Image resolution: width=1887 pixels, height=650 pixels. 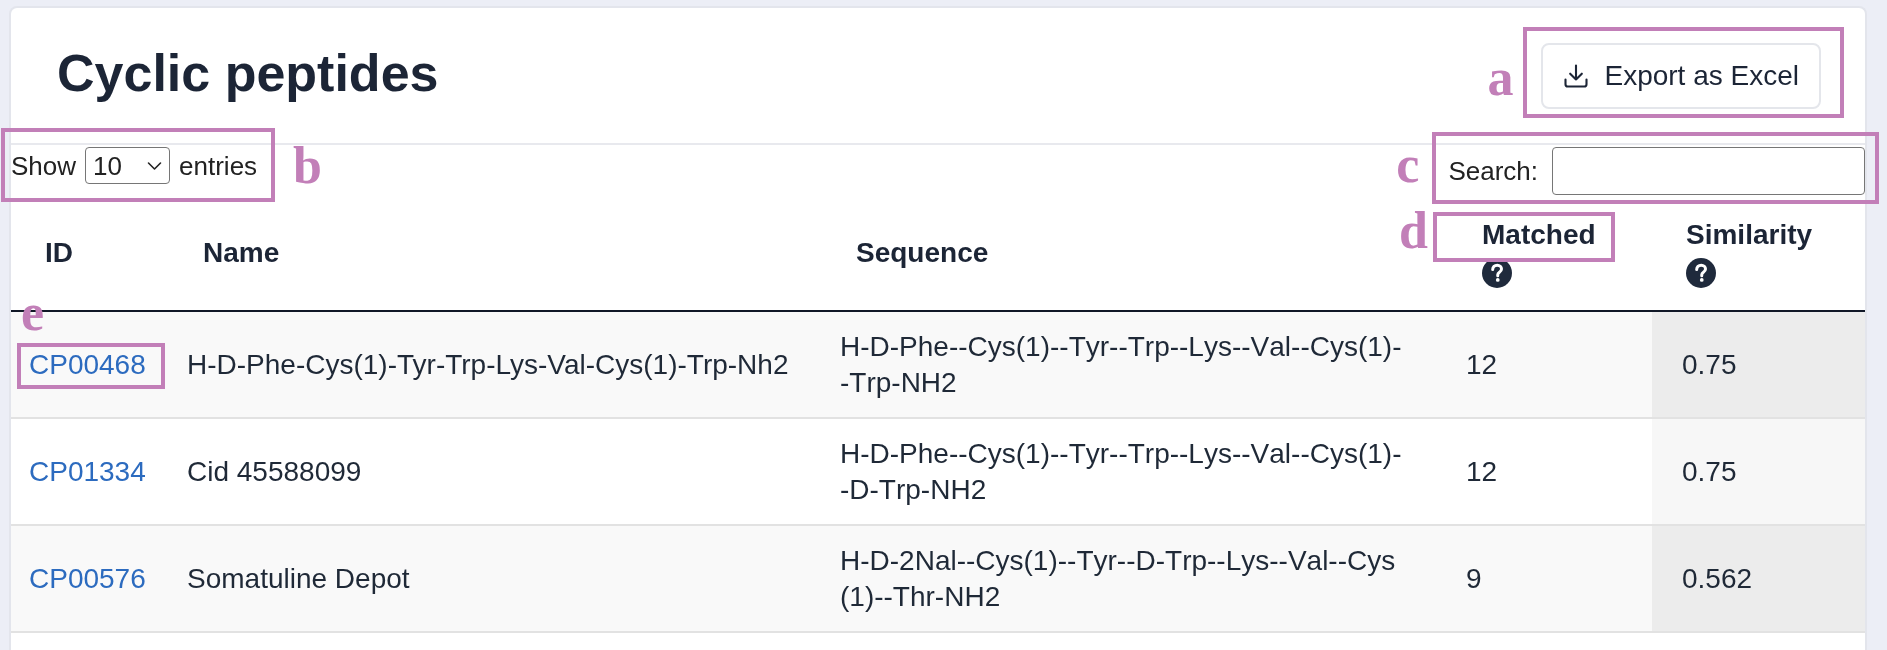 I want to click on column-header: ID, so click(x=59, y=252).